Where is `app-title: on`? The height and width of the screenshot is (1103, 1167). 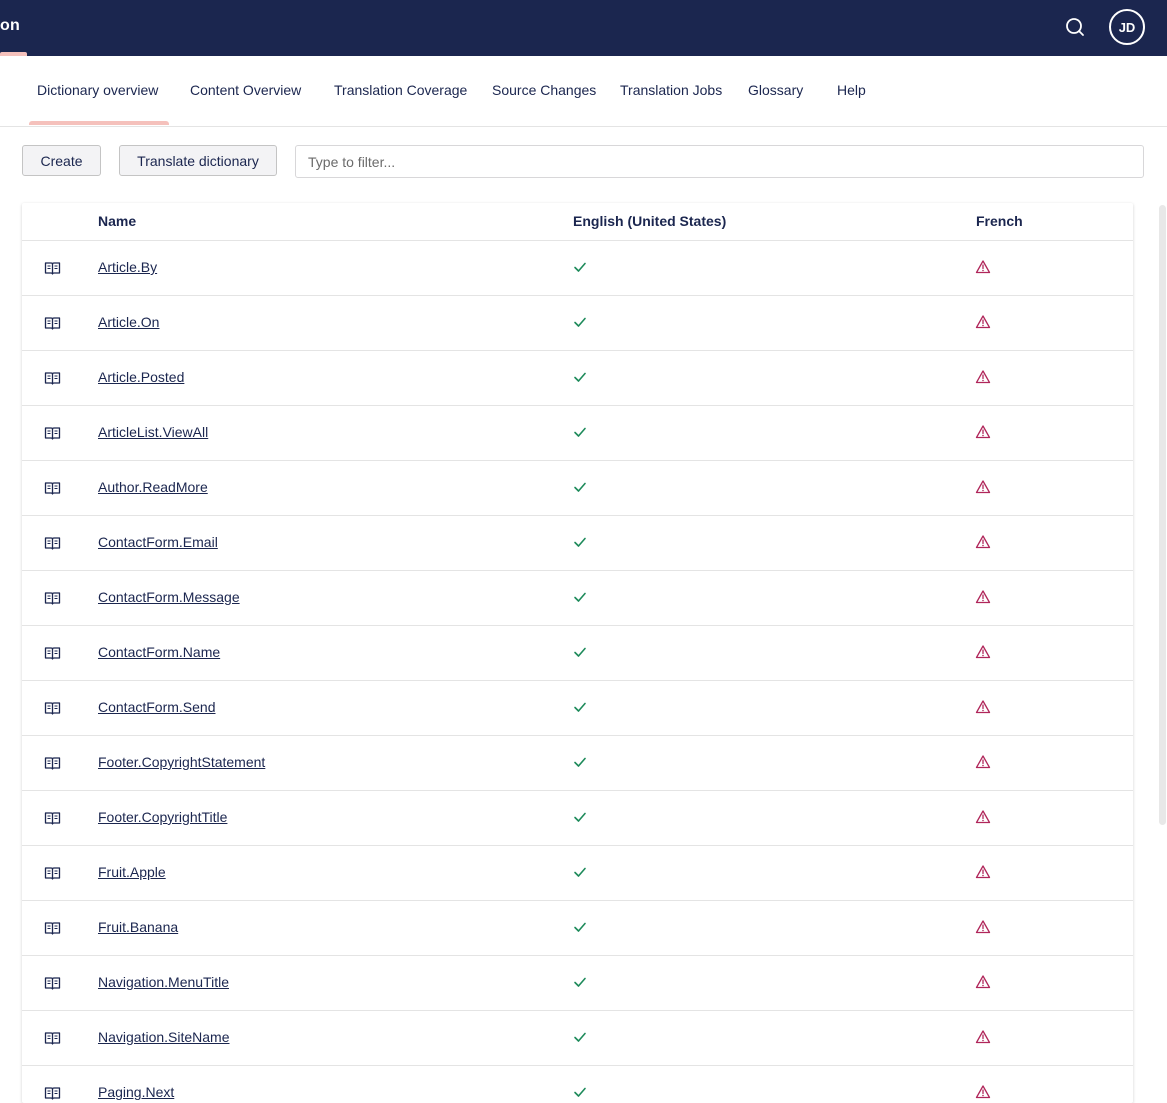 app-title: on is located at coordinates (10, 26).